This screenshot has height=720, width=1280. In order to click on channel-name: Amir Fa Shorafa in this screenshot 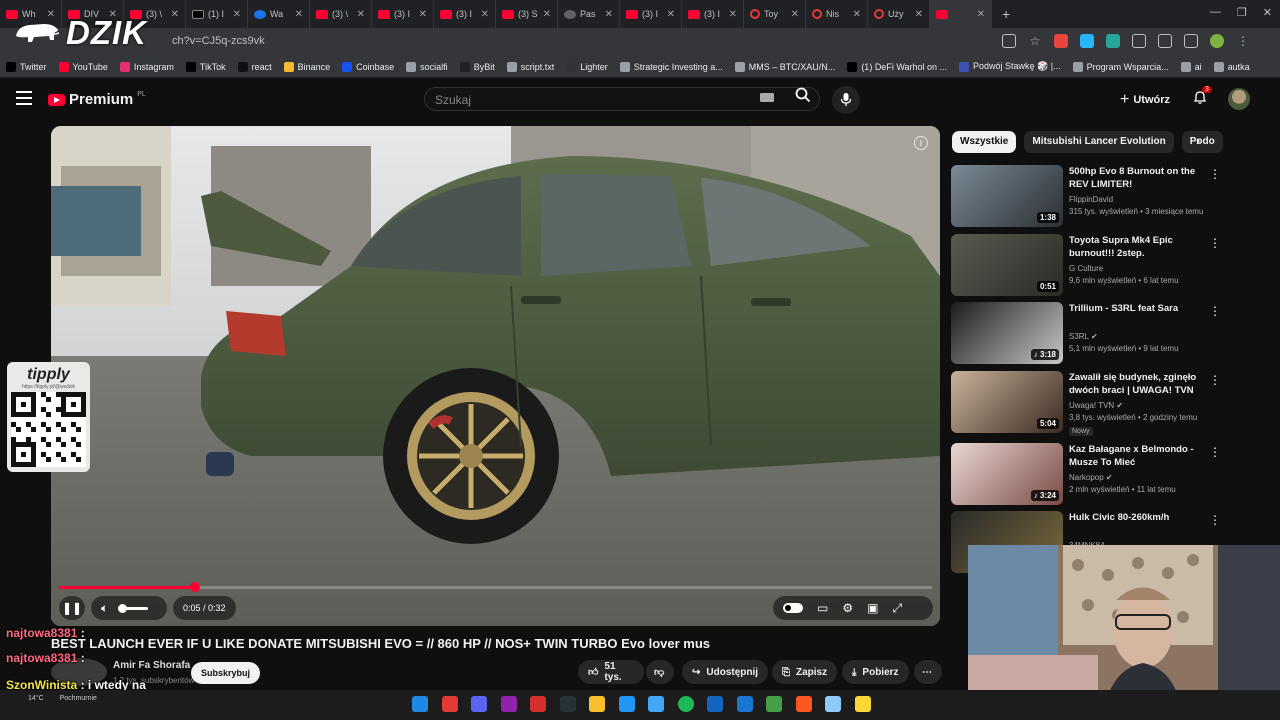, I will do `click(151, 665)`.